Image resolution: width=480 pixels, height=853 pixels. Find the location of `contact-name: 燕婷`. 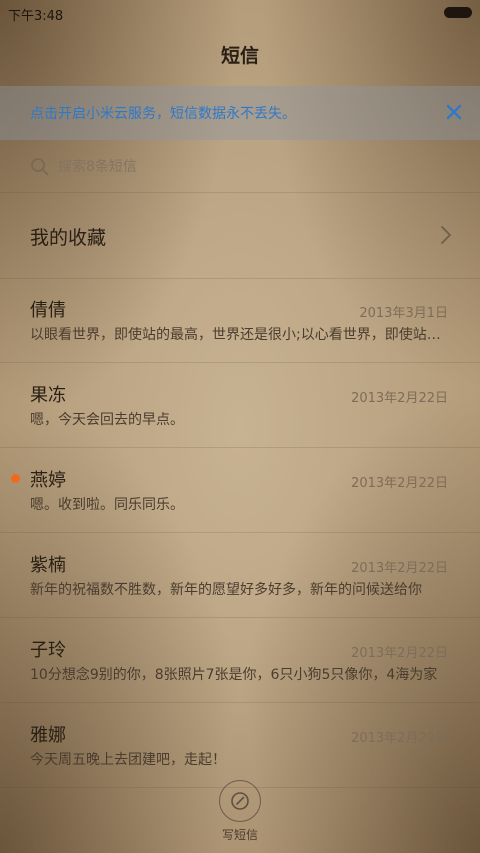

contact-name: 燕婷 is located at coordinates (48, 480).